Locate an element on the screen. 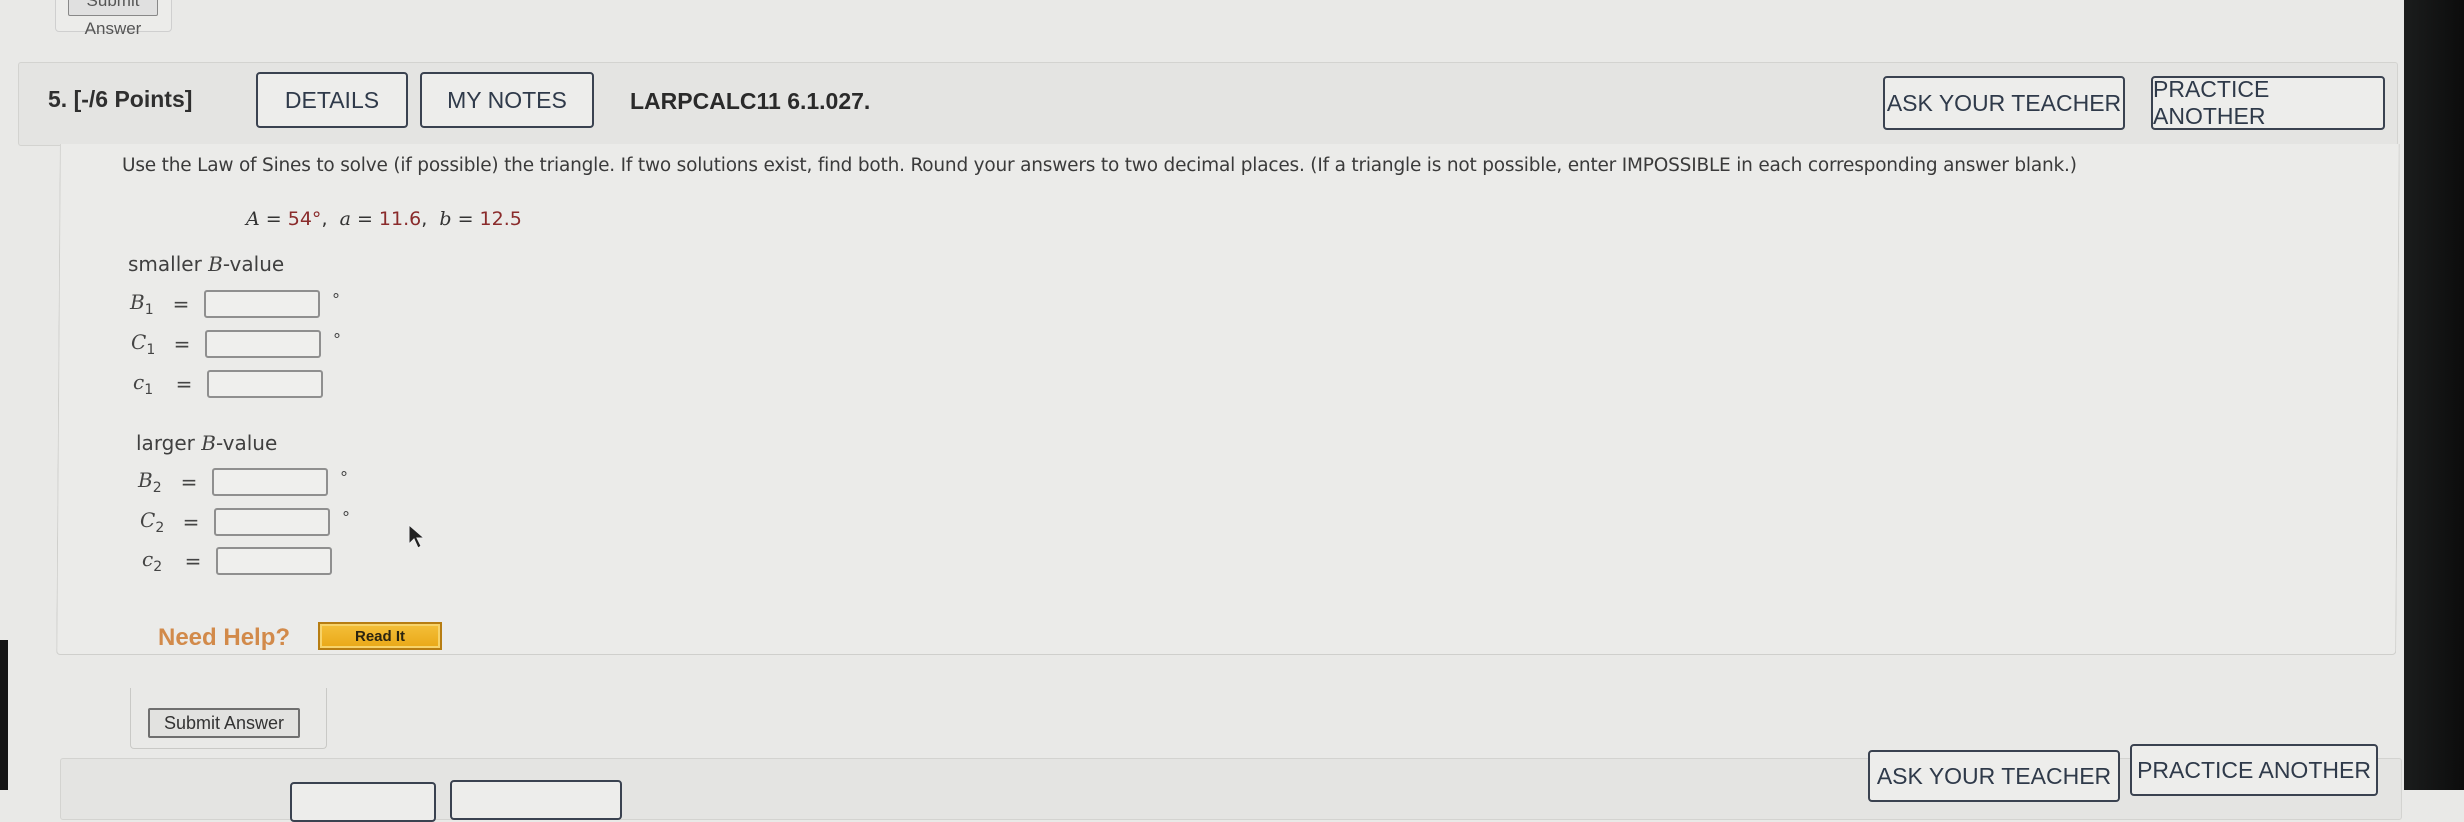 Image resolution: width=2464 pixels, height=822 pixels. given-a-label: a is located at coordinates (345, 219).